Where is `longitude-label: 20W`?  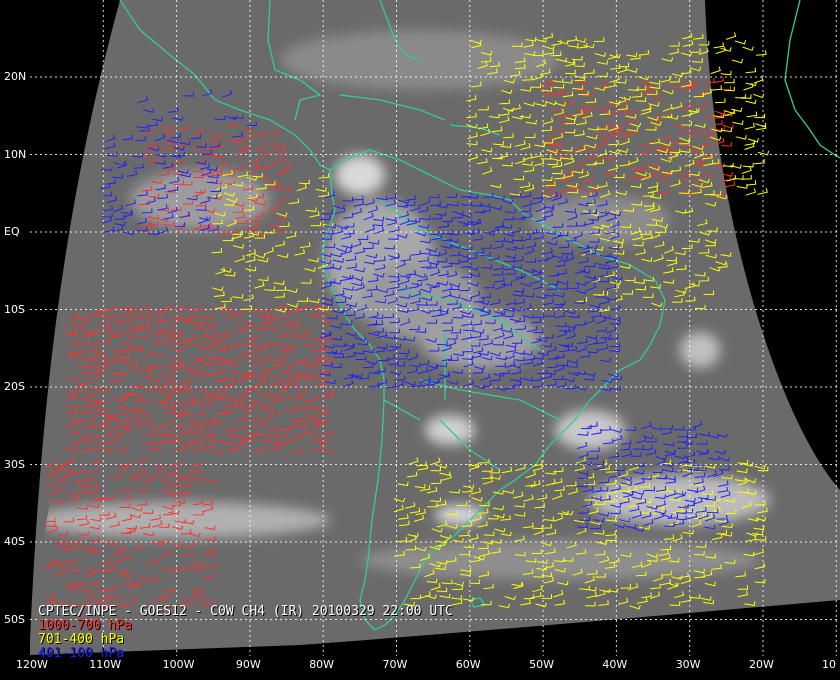 longitude-label: 20W is located at coordinates (761, 664).